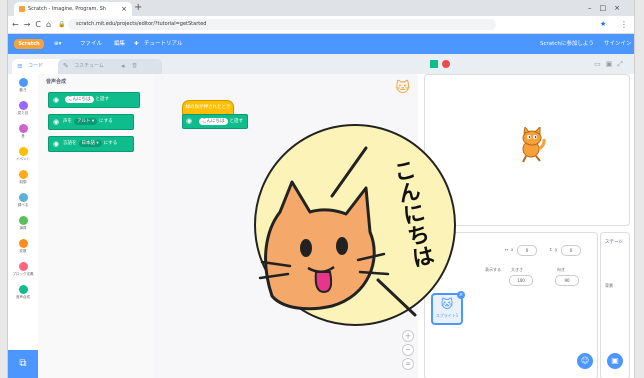 The height and width of the screenshot is (378, 644). Describe the element at coordinates (23, 182) in the screenshot. I see `category-label: 制御` at that location.